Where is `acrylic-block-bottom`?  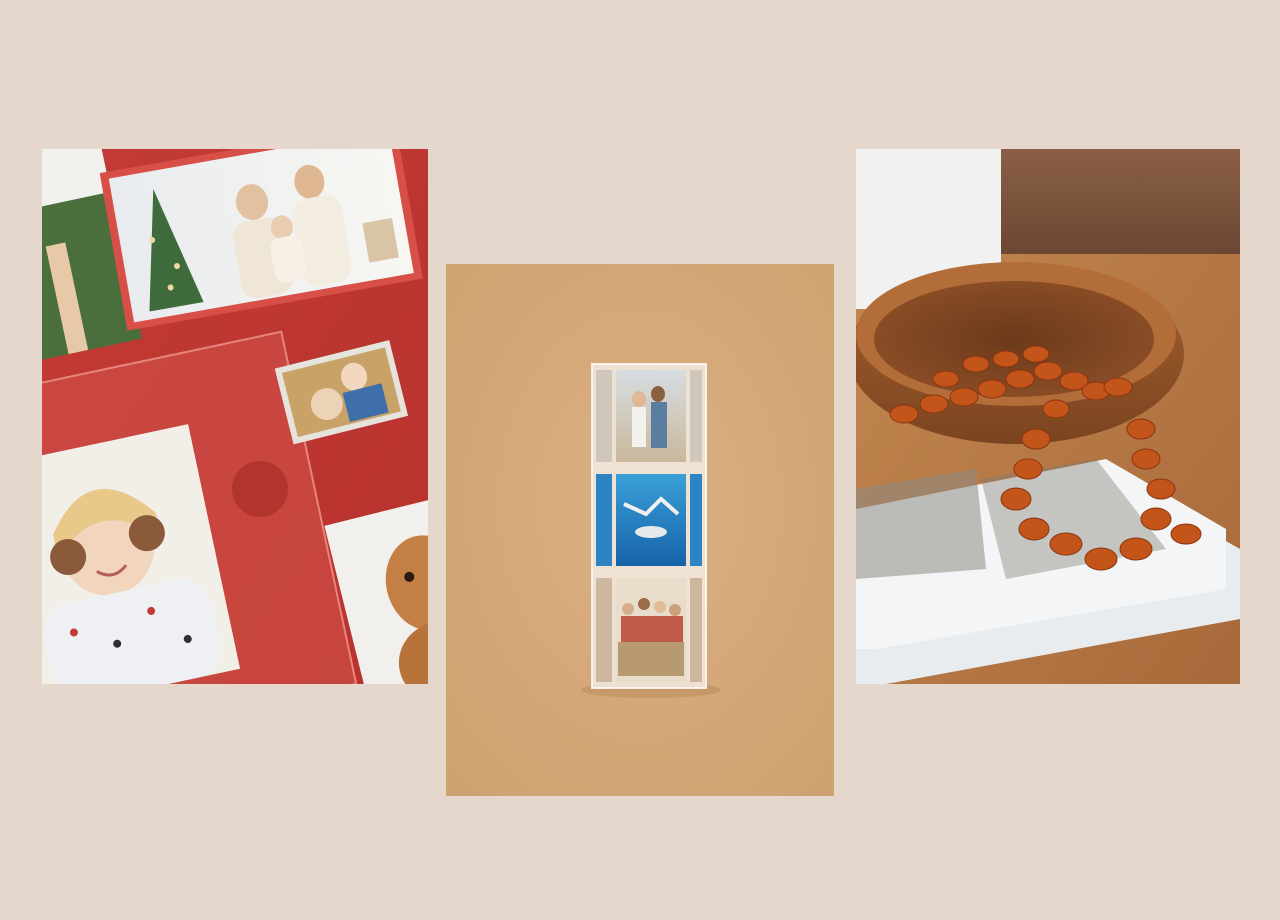
acrylic-block-bottom is located at coordinates (649, 630).